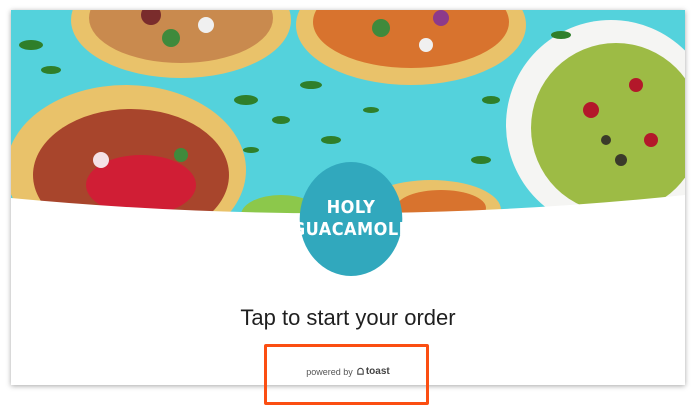 The width and height of the screenshot is (696, 417). I want to click on brand-logo-line1: HOLY, so click(351, 207).